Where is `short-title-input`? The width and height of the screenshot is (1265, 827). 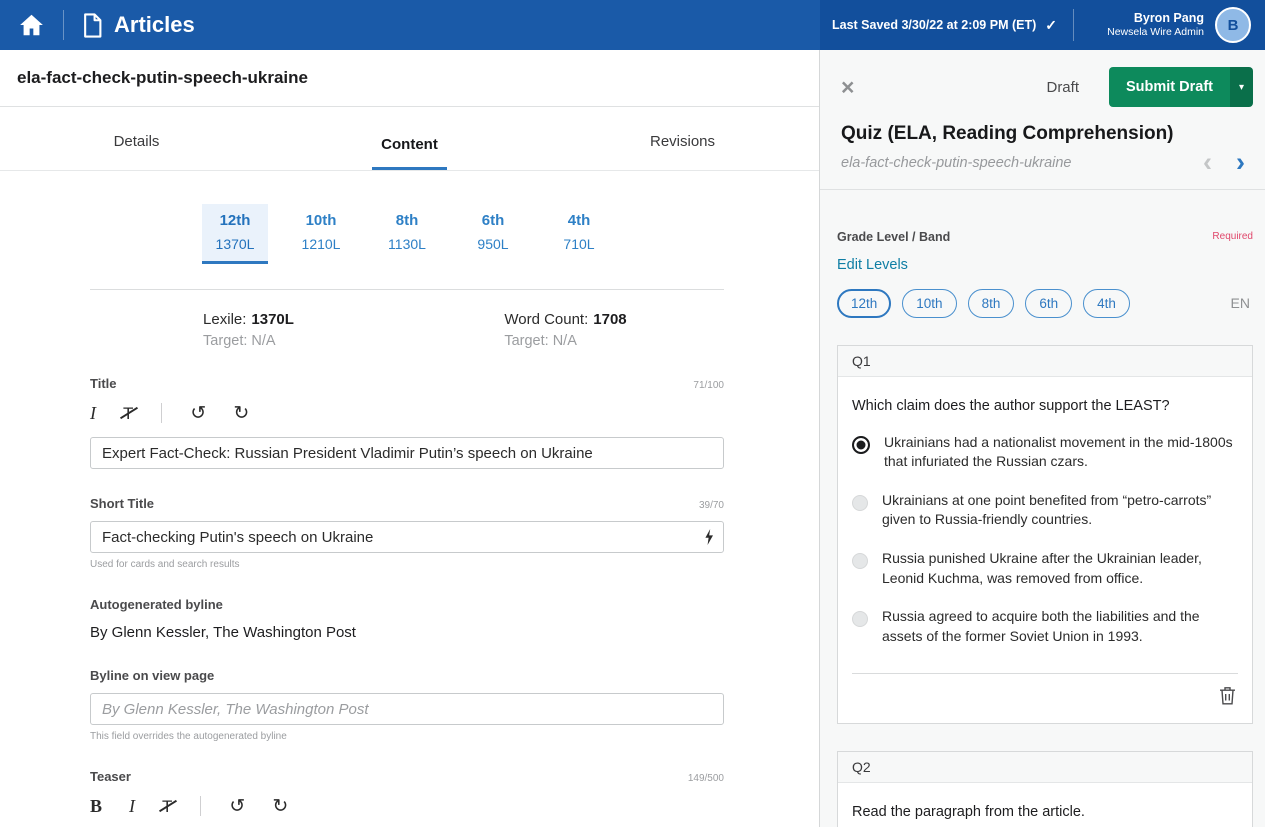
short-title-input is located at coordinates (407, 537).